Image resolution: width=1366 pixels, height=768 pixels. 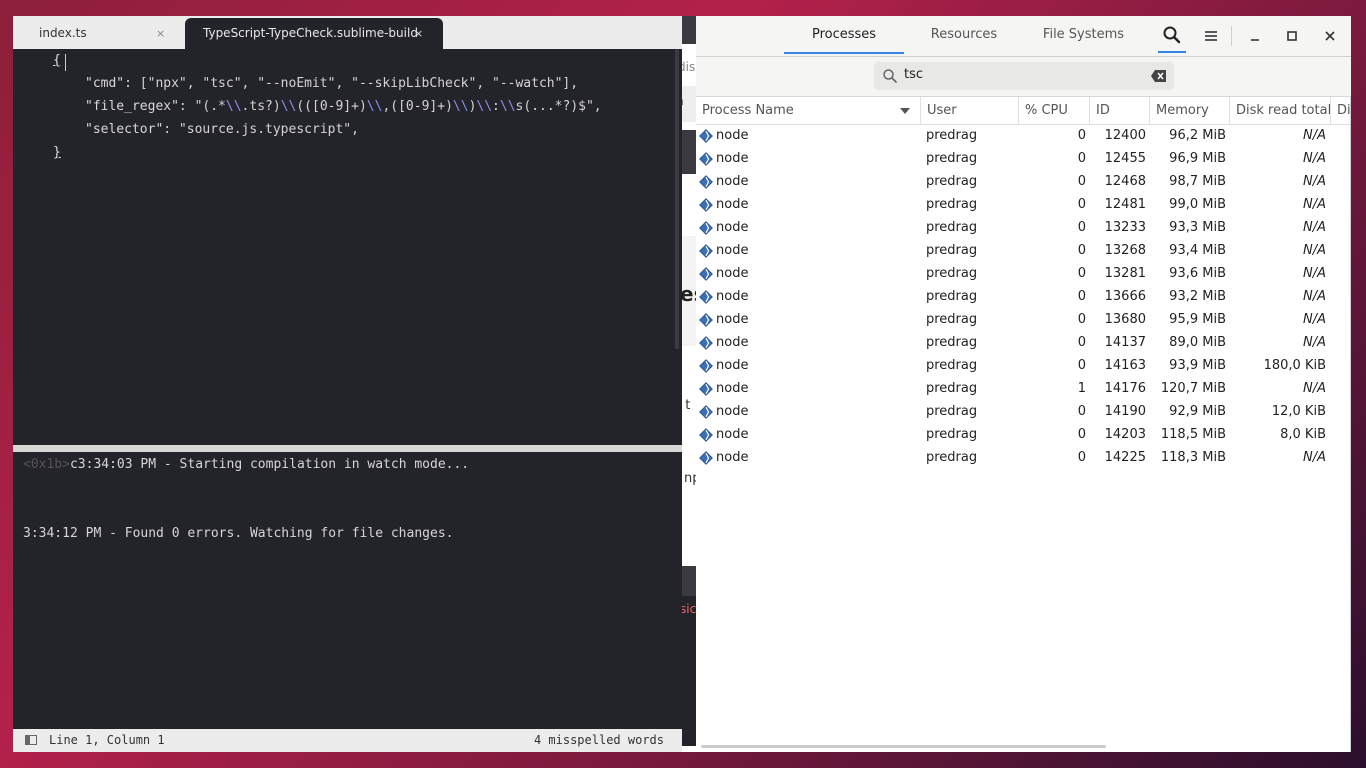 What do you see at coordinates (1024, 76) in the screenshot?
I see `search-input: tsc` at bounding box center [1024, 76].